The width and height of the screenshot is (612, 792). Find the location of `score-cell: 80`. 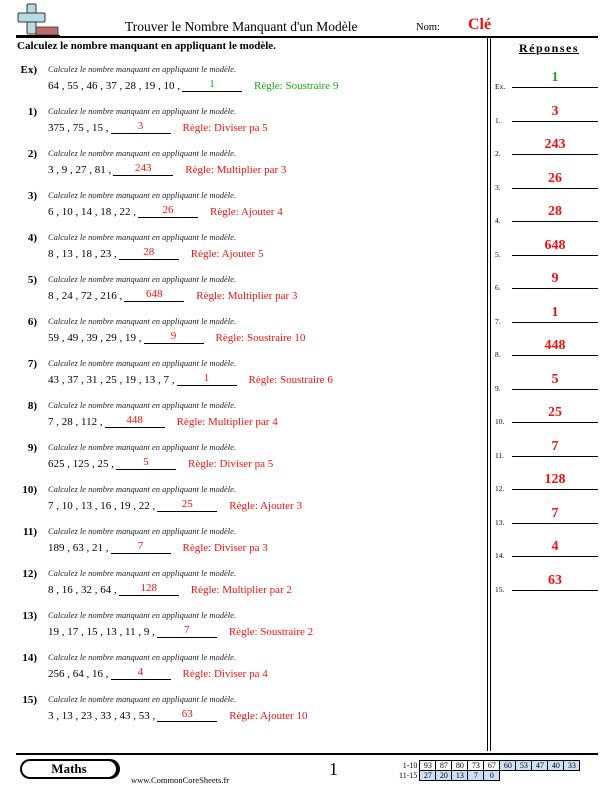

score-cell: 80 is located at coordinates (460, 765).